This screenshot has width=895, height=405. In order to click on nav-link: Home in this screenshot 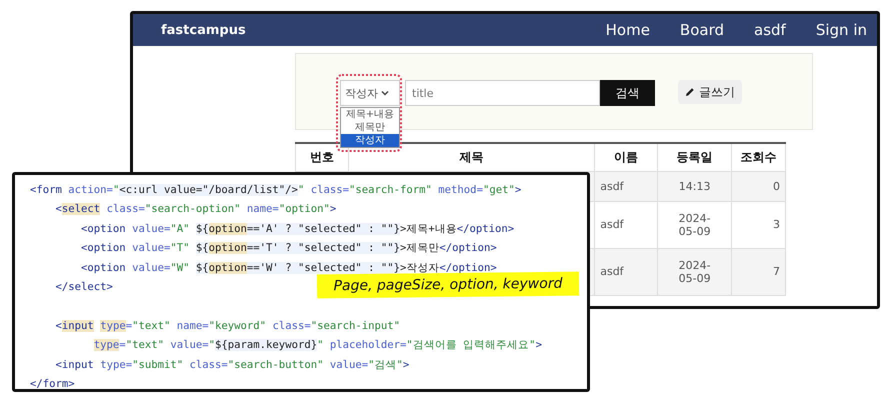, I will do `click(628, 30)`.